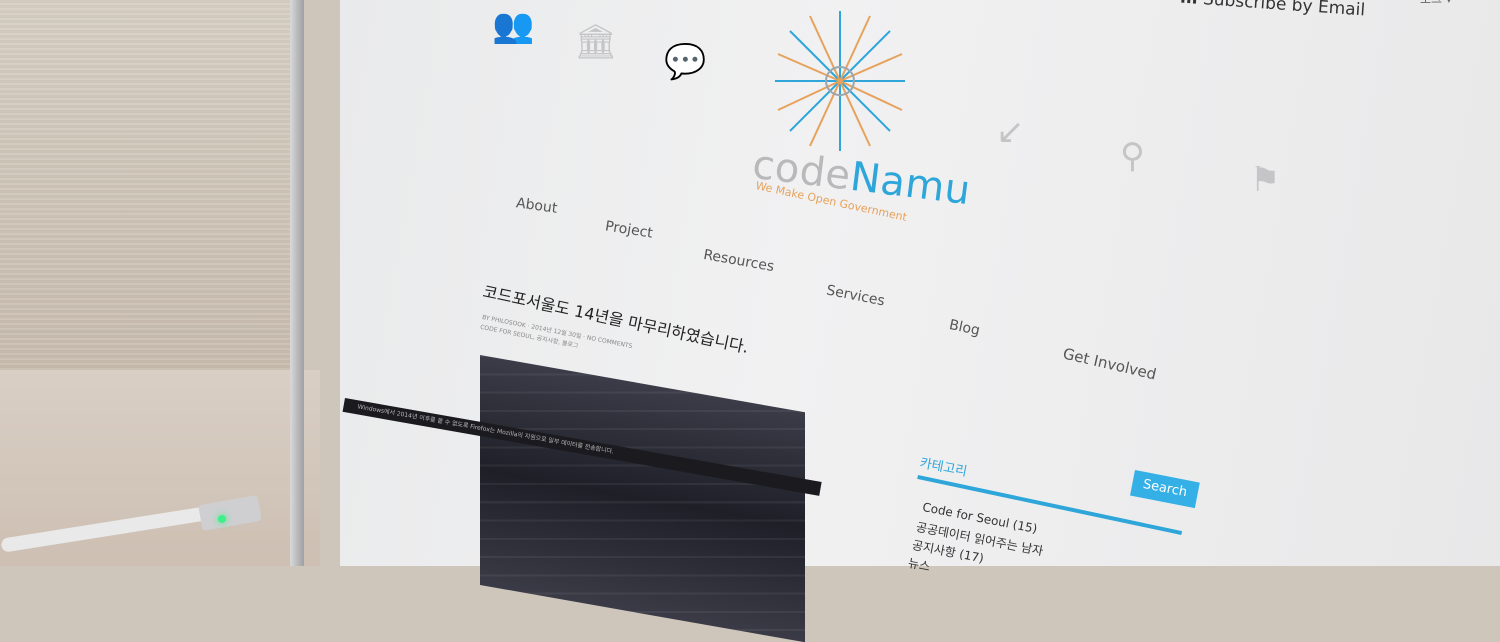 This screenshot has height=642, width=1500. I want to click on category-item: 뉴스, so click(919, 564).